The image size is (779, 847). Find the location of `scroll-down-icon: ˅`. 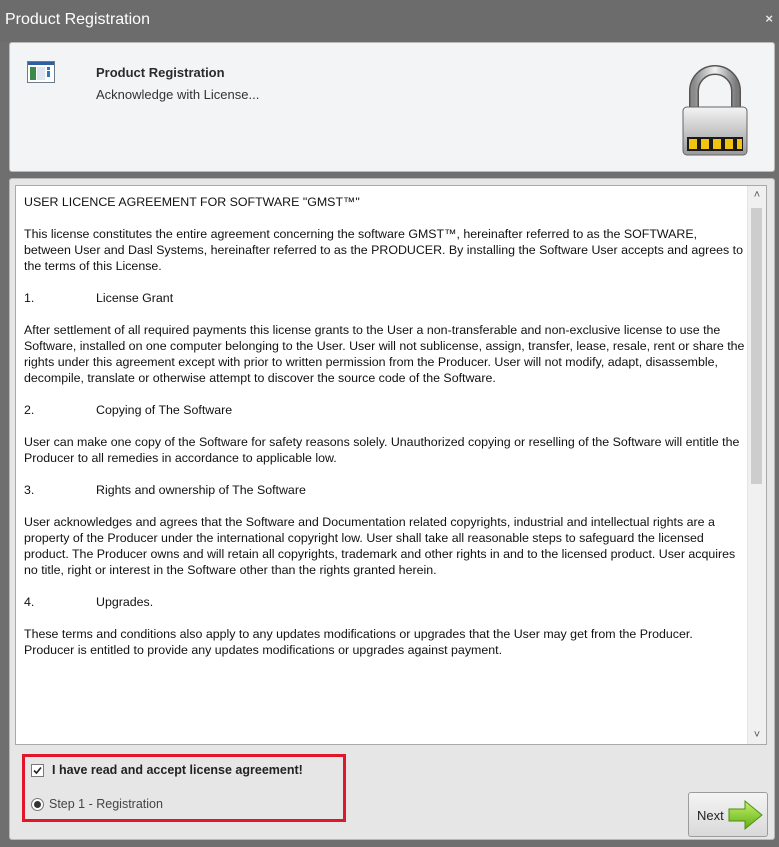

scroll-down-icon: ˅ is located at coordinates (757, 735).